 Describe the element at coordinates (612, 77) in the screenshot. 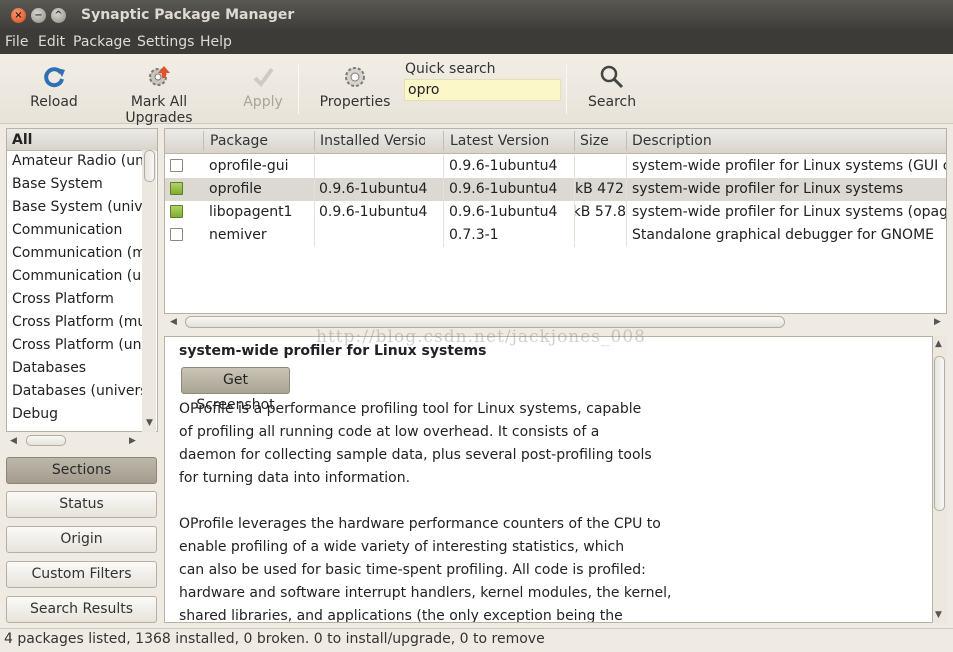

I see `search-icon` at that location.